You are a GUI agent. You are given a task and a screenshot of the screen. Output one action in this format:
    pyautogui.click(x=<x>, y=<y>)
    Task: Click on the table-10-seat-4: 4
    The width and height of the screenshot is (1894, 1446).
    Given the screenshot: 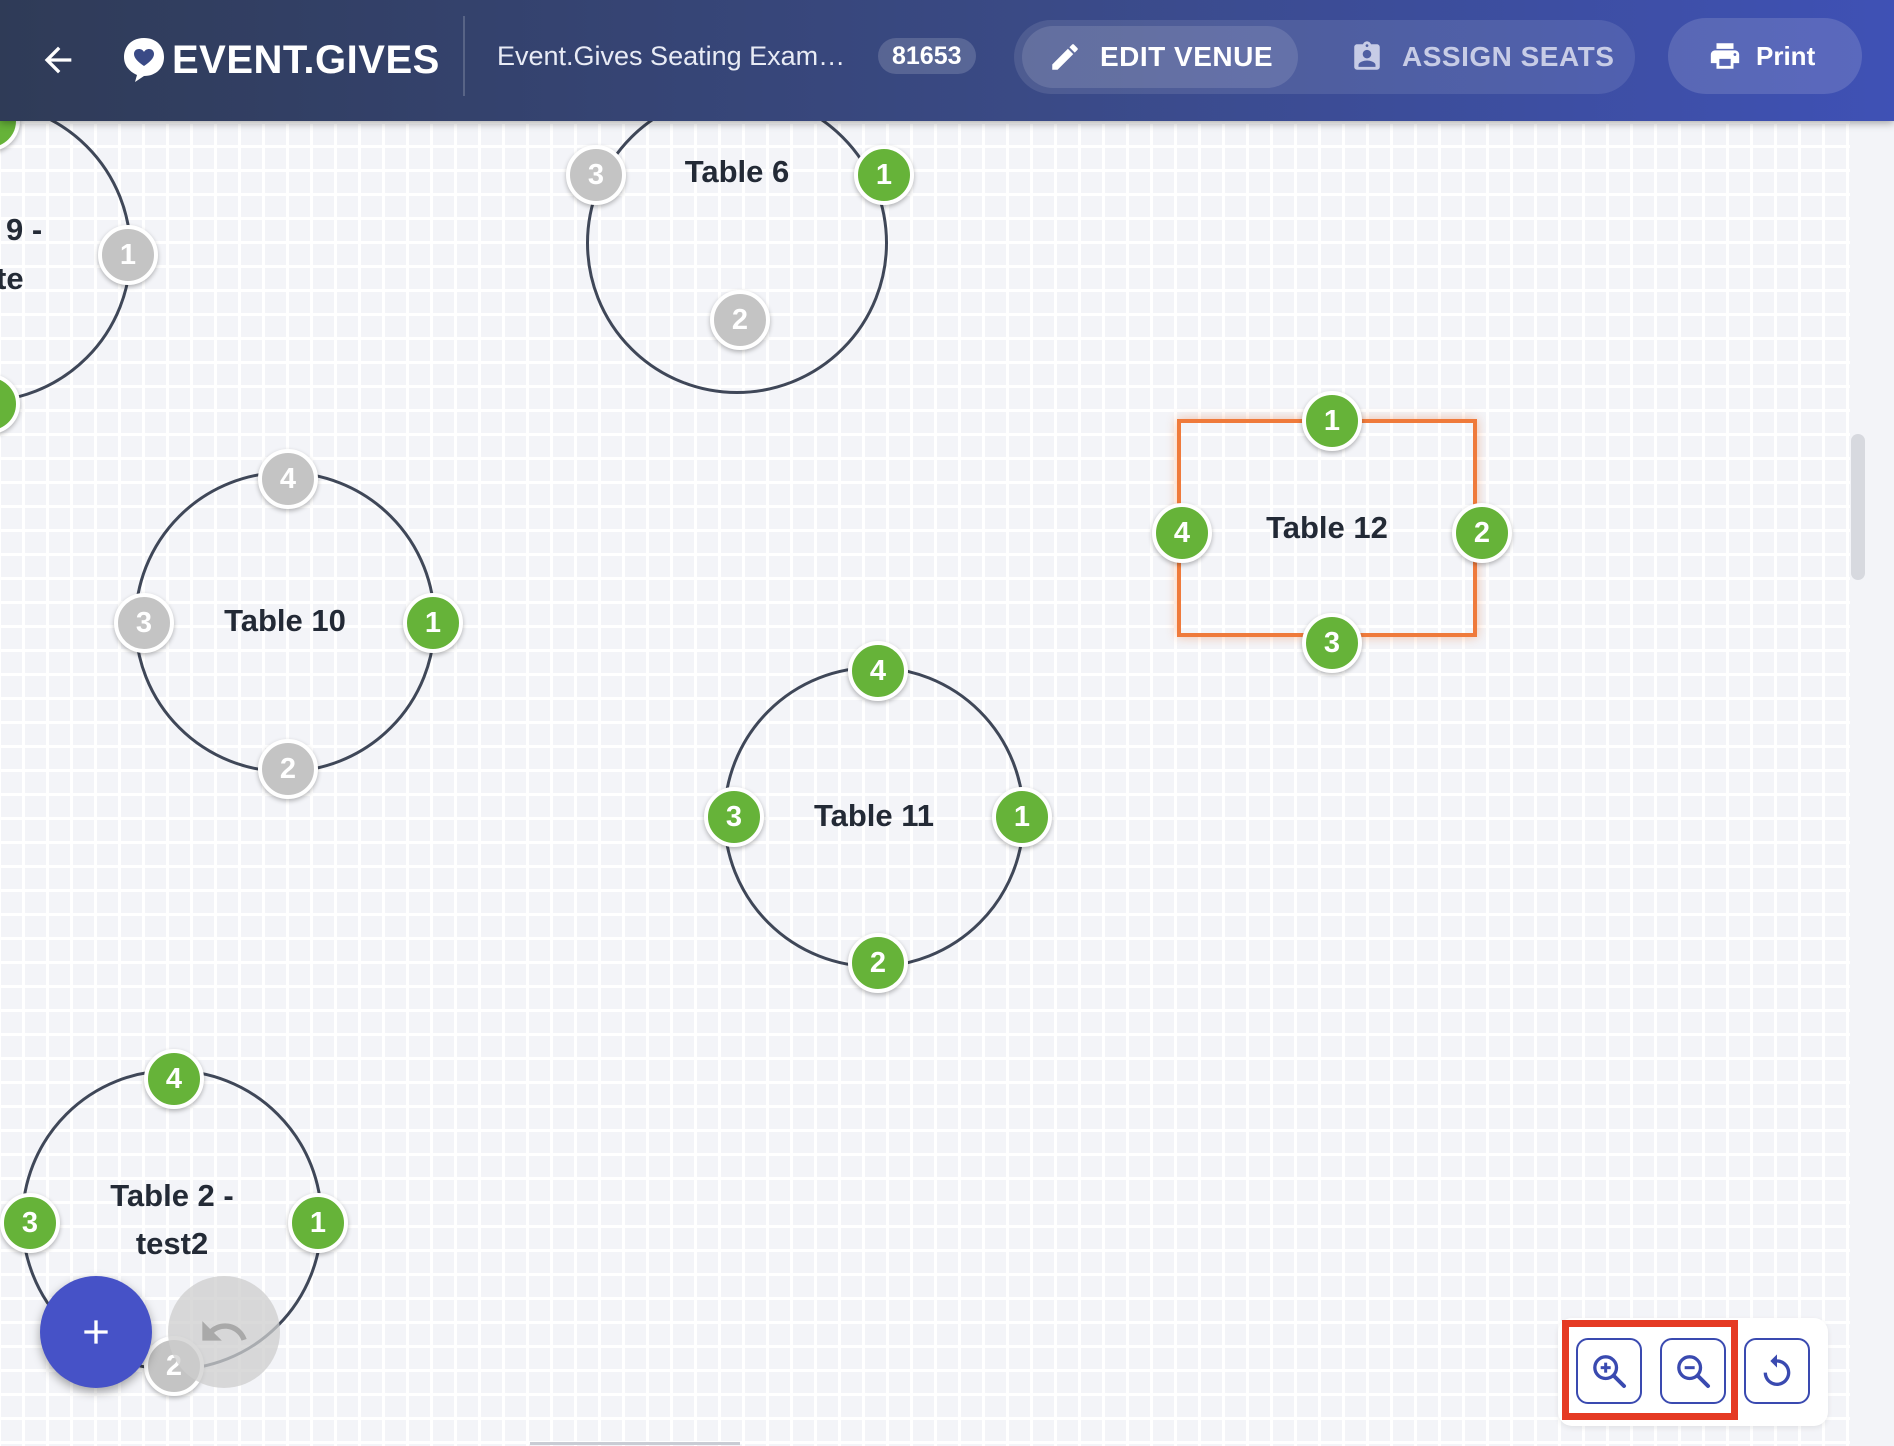 What is the action you would take?
    pyautogui.click(x=288, y=479)
    